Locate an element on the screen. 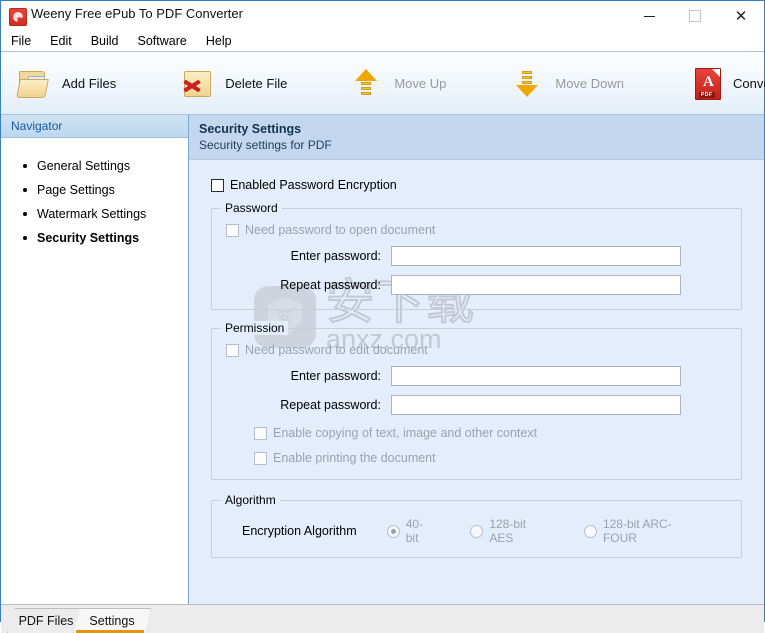 The height and width of the screenshot is (633, 765). permission-repeat-input is located at coordinates (536, 405).